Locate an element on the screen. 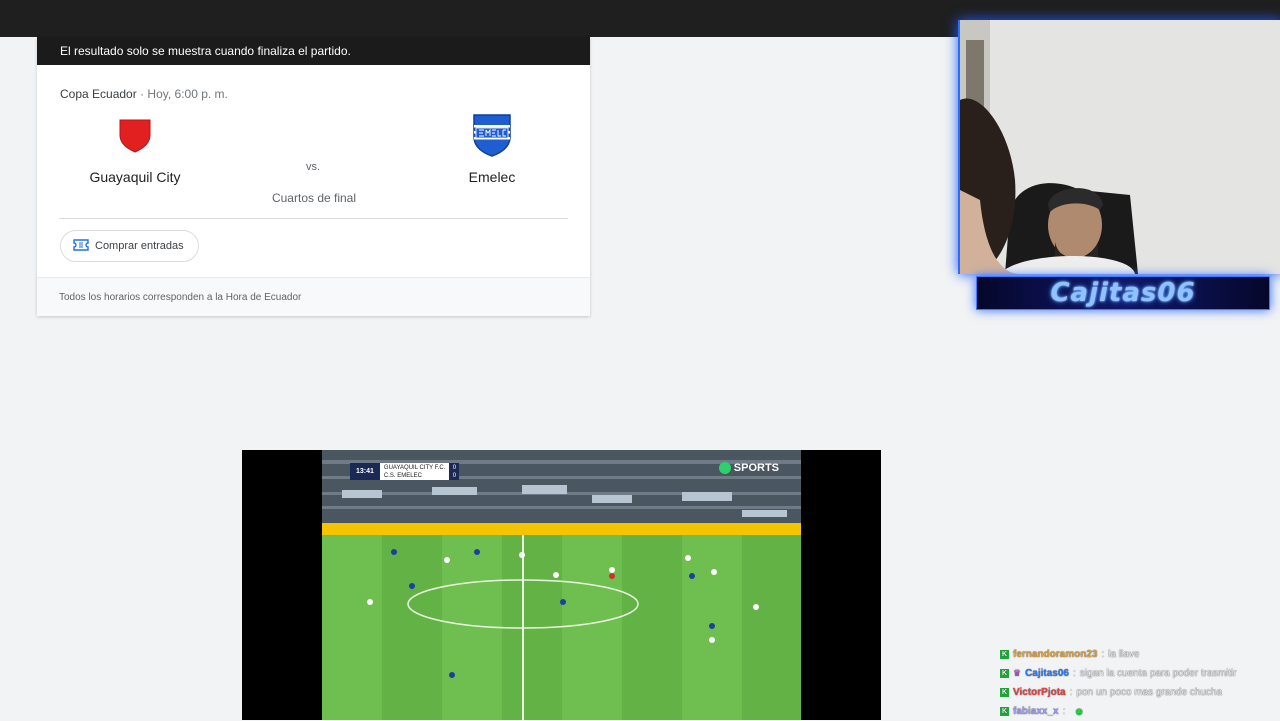  buy-tickets-label: Comprar entradas is located at coordinates (139, 246).